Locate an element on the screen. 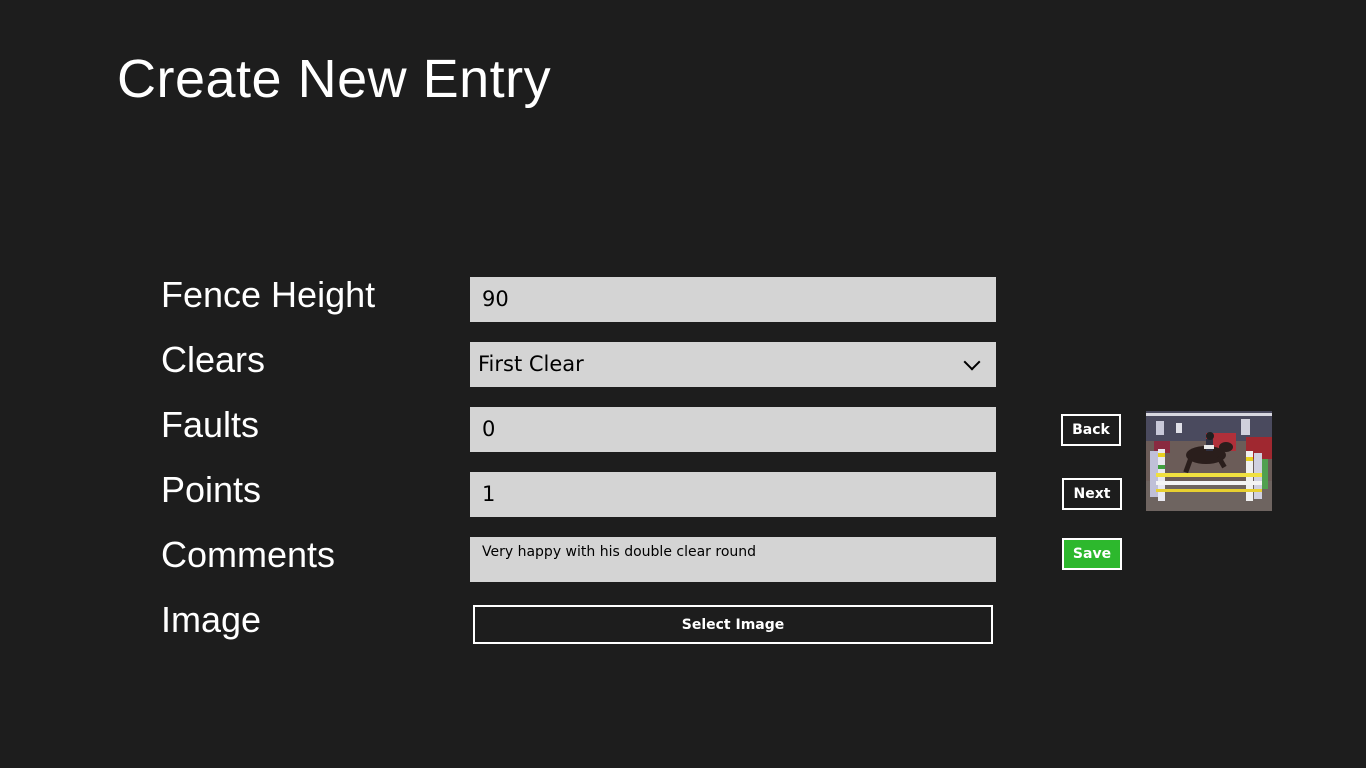  points-label: Points is located at coordinates (211, 489).